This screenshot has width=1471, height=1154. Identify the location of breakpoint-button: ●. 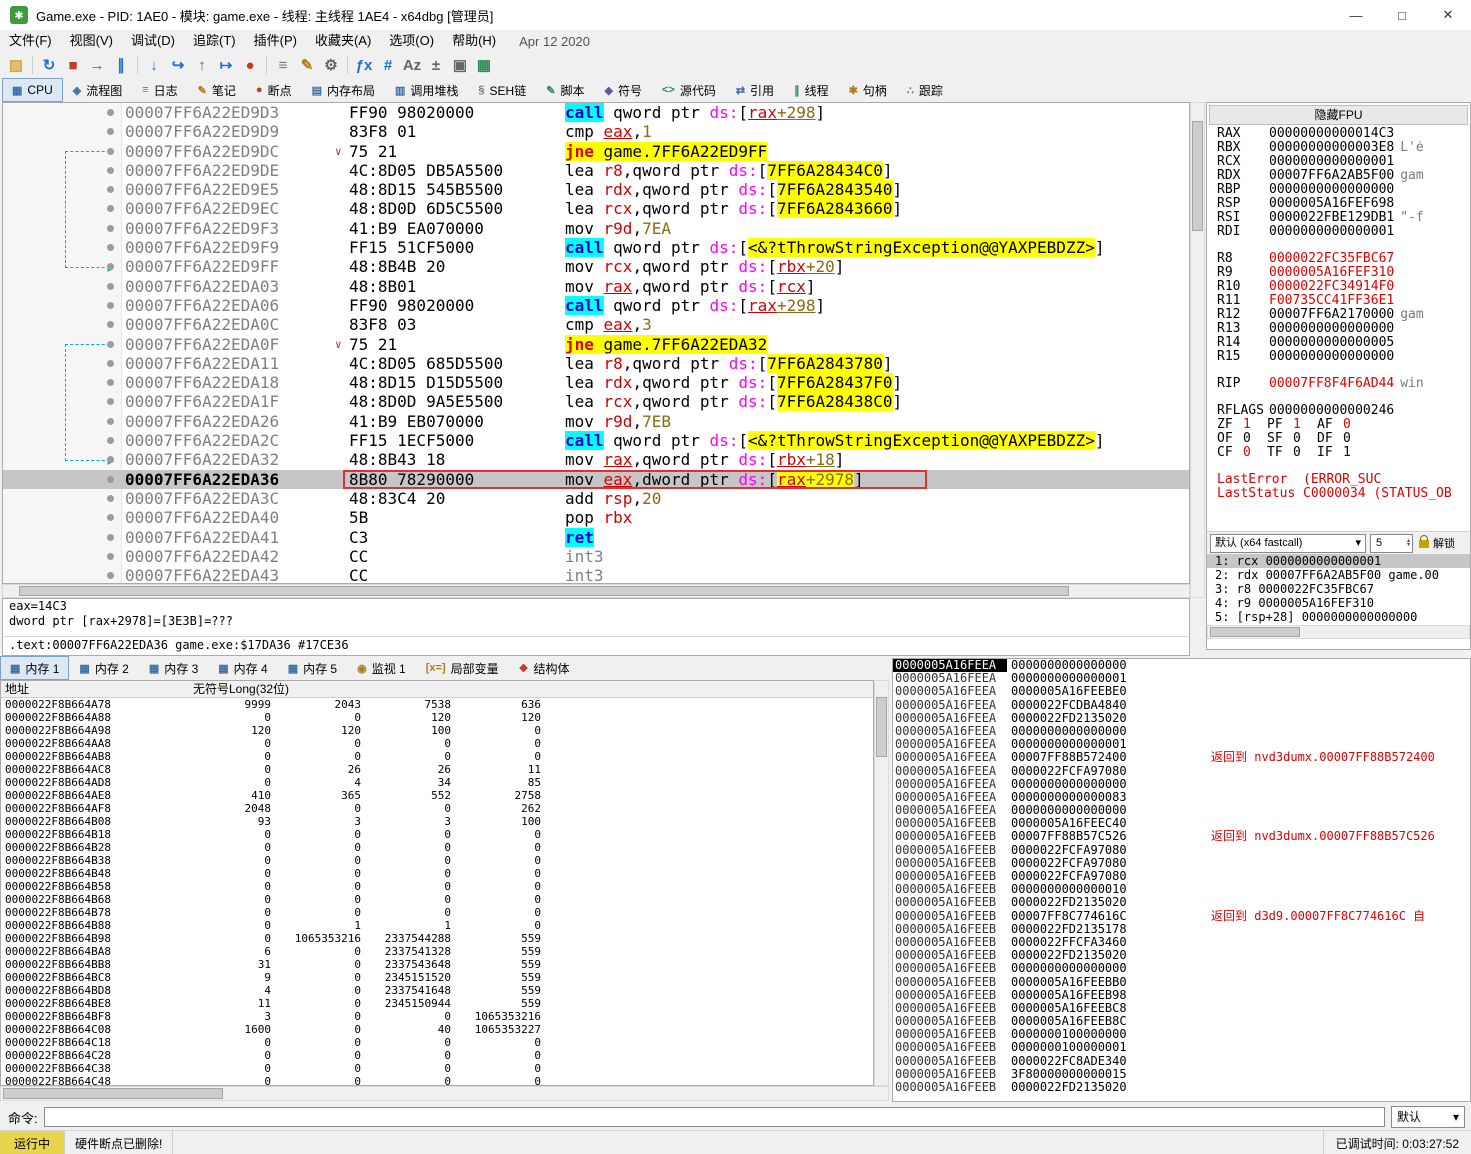
(250, 65).